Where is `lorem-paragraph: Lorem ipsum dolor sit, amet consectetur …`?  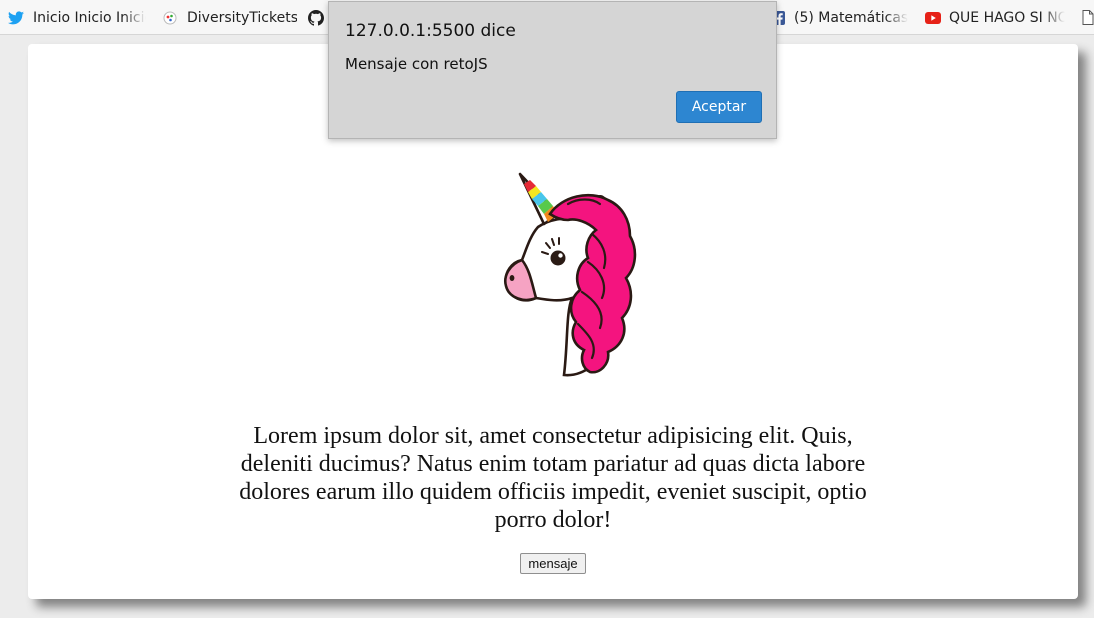 lorem-paragraph: Lorem ipsum dolor sit, amet consectetur … is located at coordinates (553, 478).